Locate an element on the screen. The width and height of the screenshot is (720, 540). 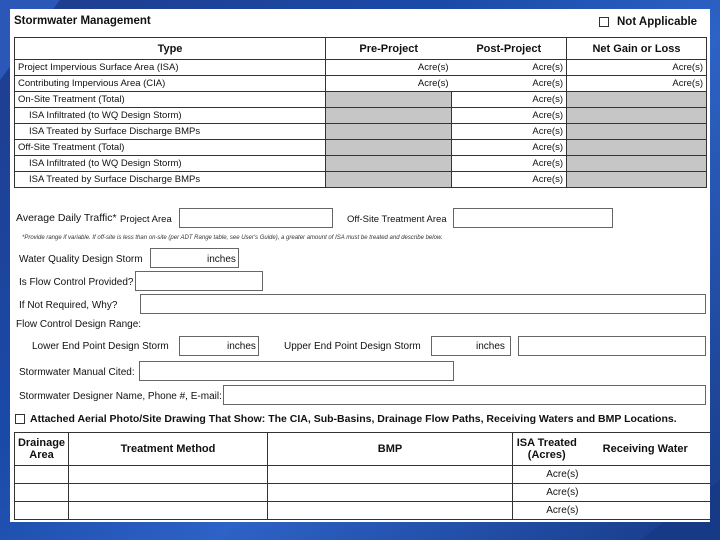
table-row: On-Site Treatment (Total) Acre(s) is located at coordinates (360, 99).